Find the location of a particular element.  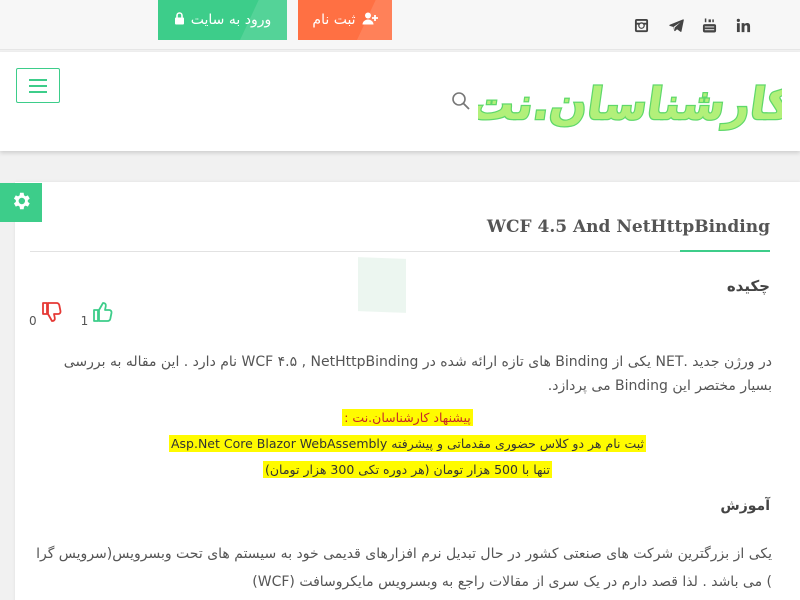

thumbs-down-icon is located at coordinates (51, 314).